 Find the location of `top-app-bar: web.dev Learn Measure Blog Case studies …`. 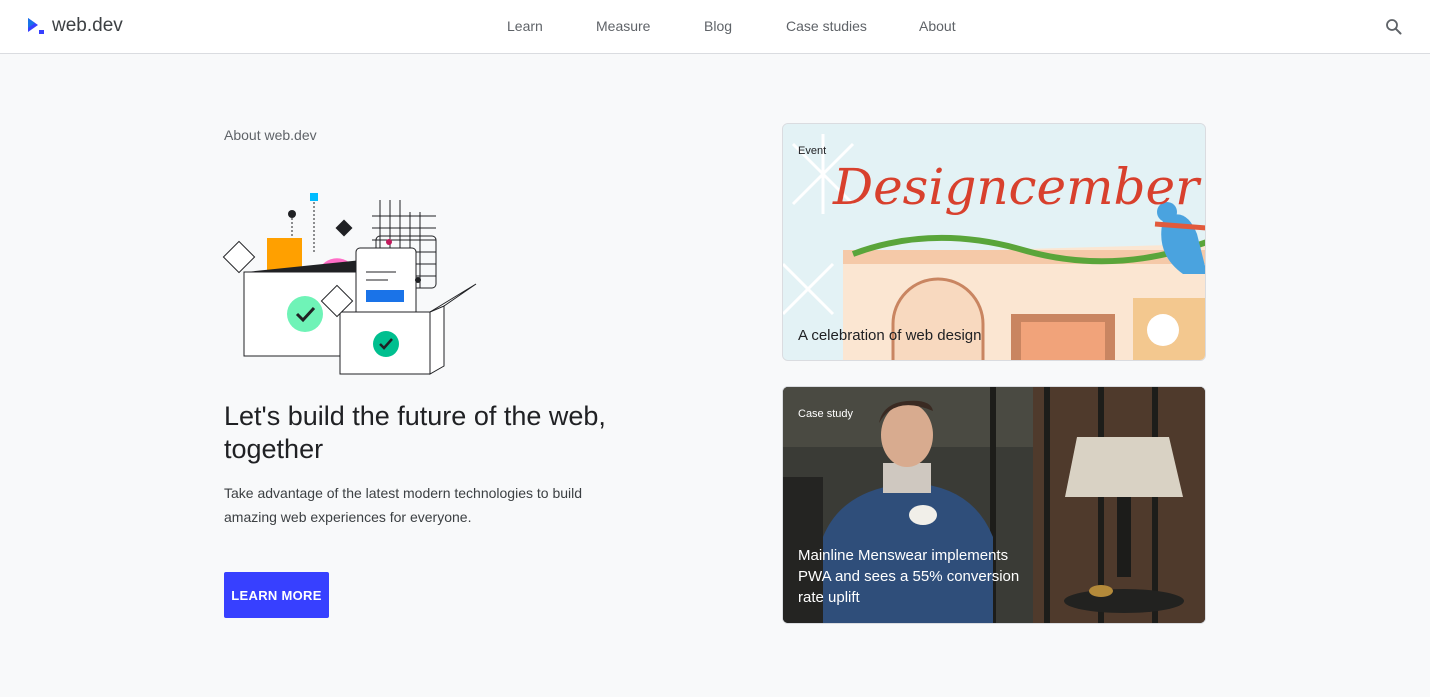

top-app-bar: web.dev Learn Measure Blog Case studies … is located at coordinates (715, 27).